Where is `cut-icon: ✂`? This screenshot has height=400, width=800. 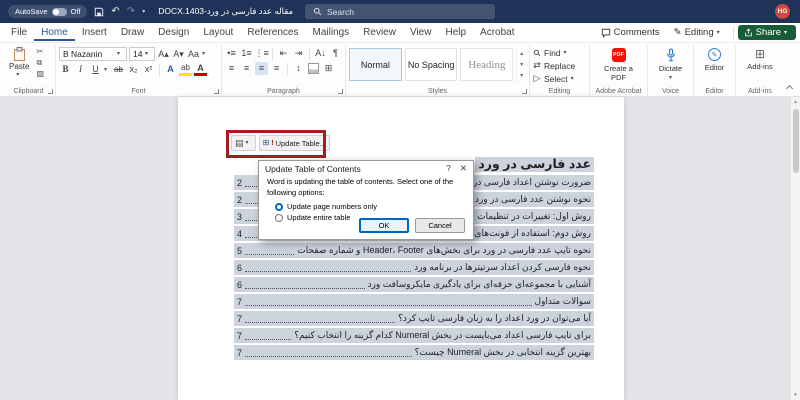 cut-icon: ✂ is located at coordinates (40, 52).